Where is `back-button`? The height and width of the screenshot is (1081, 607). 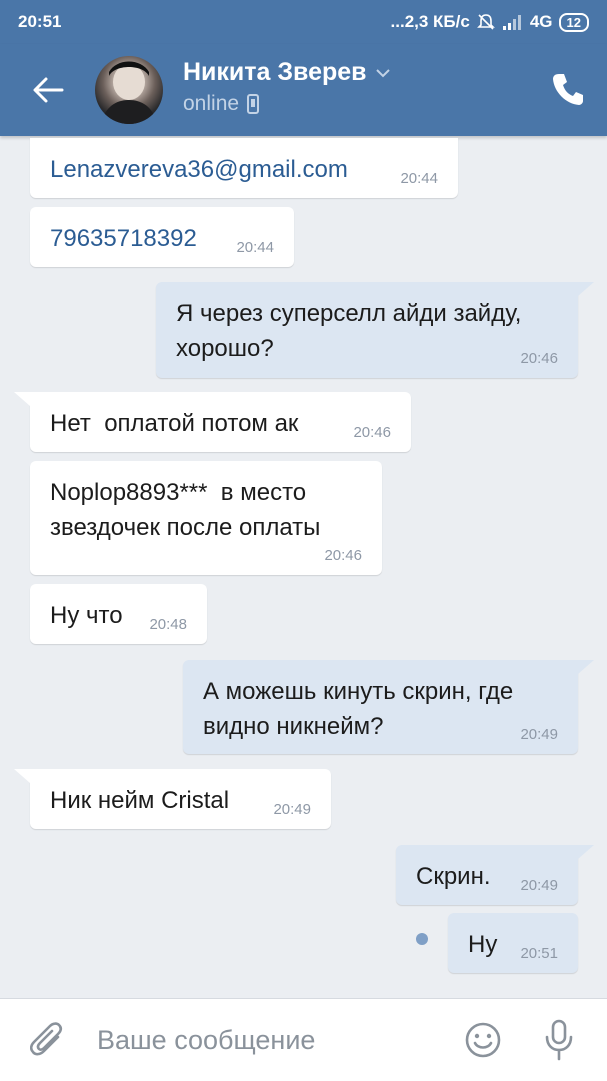 back-button is located at coordinates (48, 90).